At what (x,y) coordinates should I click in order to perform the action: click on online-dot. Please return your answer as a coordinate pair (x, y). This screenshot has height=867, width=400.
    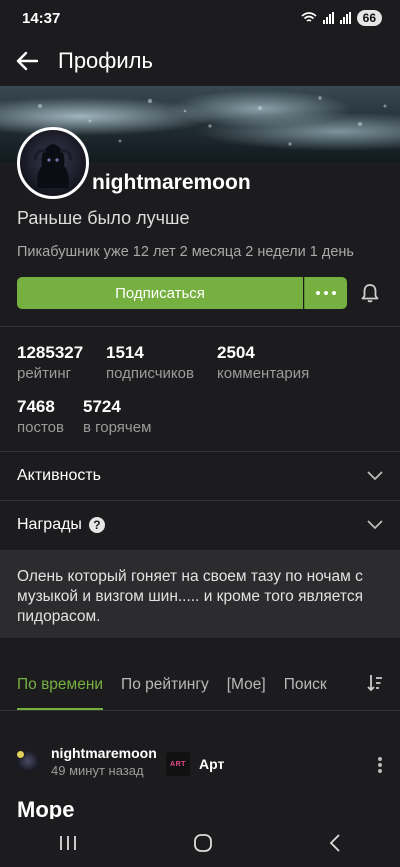
    Looking at the image, I should click on (20, 754).